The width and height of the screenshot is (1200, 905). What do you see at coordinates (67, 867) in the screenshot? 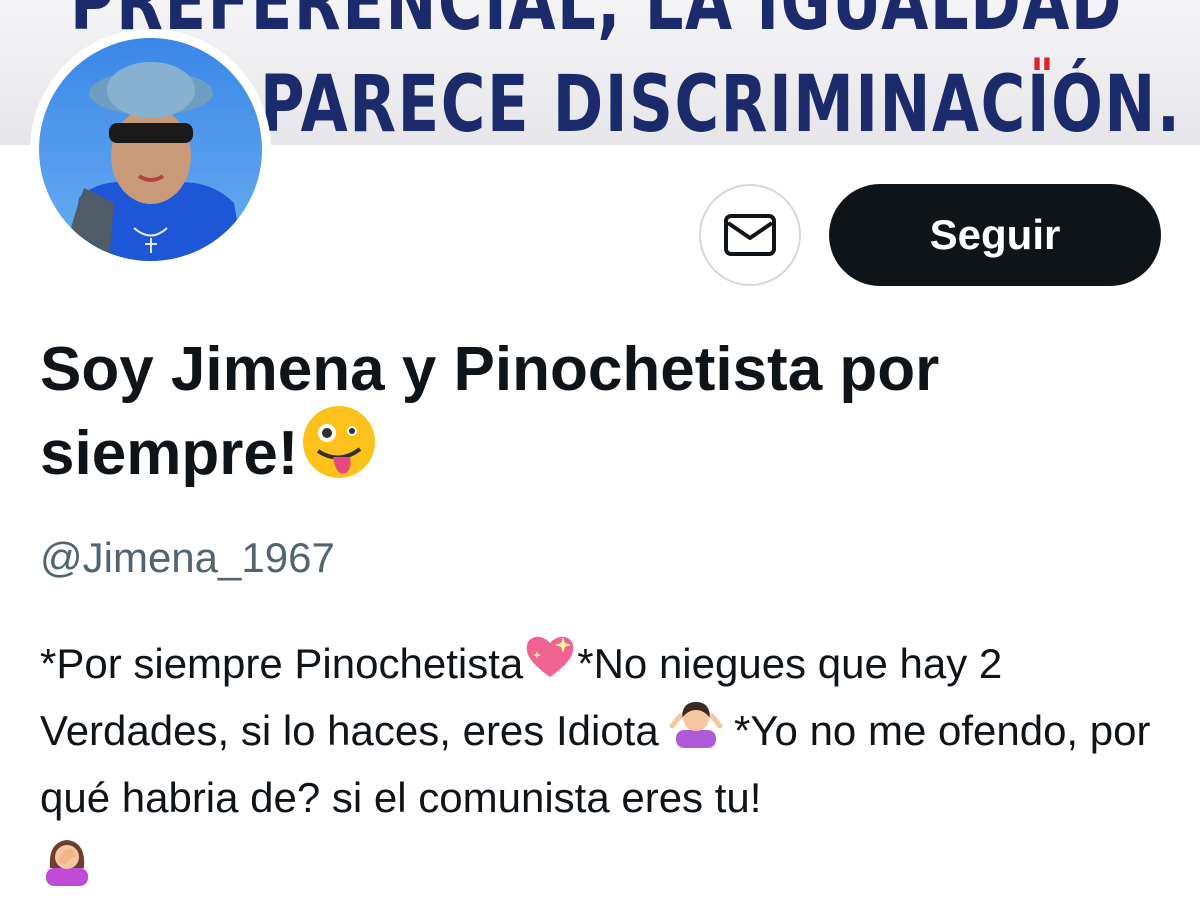
I see `woman-facepalming-icon` at bounding box center [67, 867].